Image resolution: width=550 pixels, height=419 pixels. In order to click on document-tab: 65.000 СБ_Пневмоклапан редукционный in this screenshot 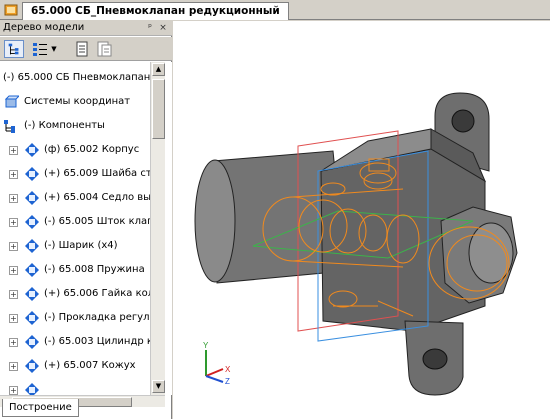, I will do `click(155, 11)`.